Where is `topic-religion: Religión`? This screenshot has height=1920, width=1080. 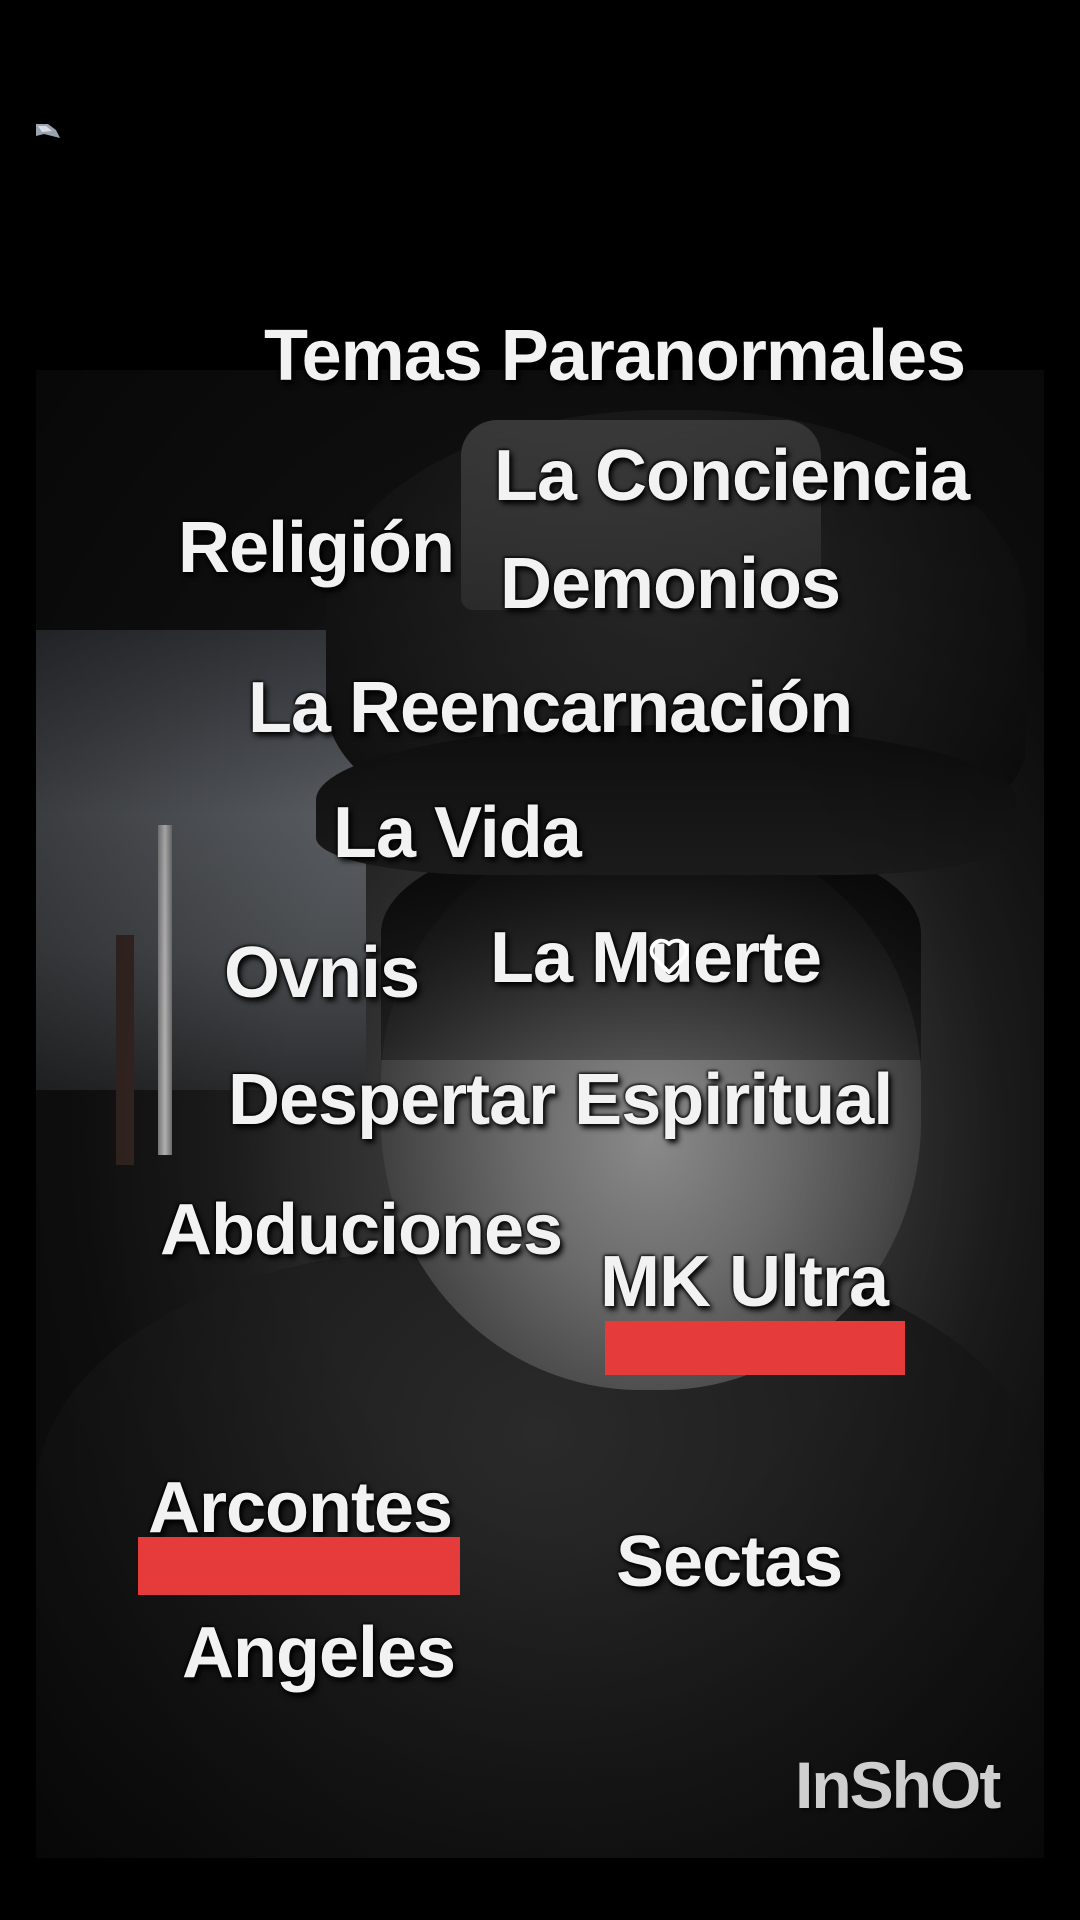
topic-religion: Religión is located at coordinates (316, 548).